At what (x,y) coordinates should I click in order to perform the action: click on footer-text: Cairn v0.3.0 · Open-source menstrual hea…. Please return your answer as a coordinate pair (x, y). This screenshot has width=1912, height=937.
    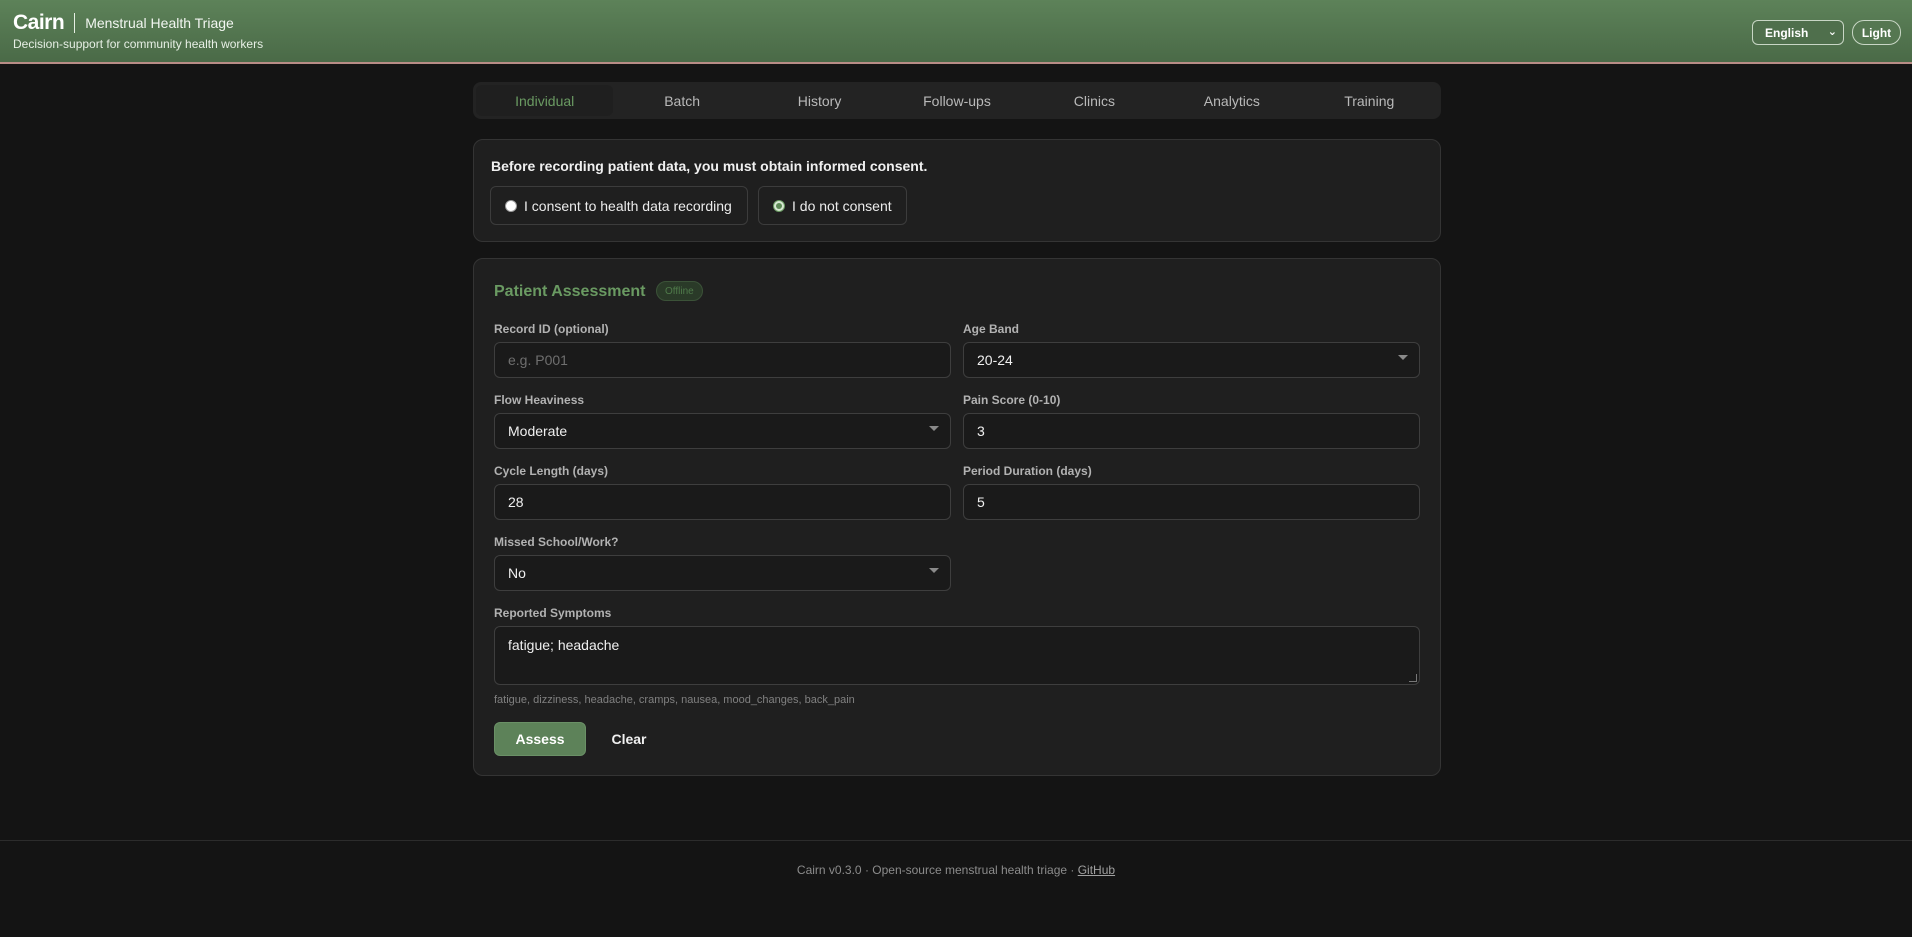
    Looking at the image, I should click on (937, 870).